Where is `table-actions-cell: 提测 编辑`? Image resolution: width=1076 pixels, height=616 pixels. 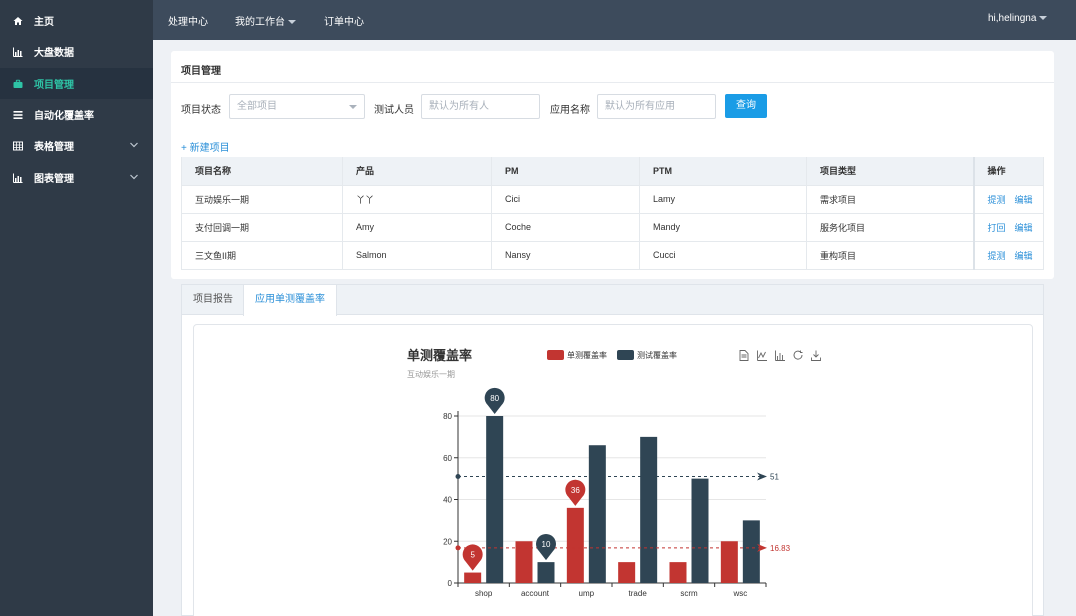 table-actions-cell: 提测 编辑 is located at coordinates (1008, 255).